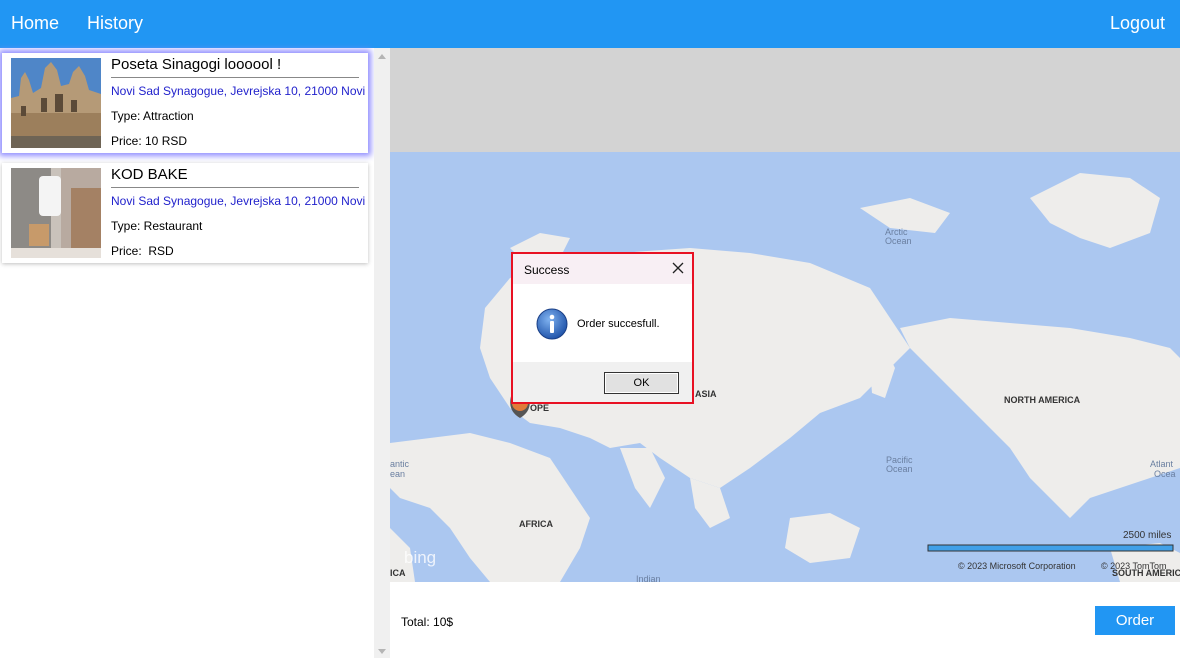 This screenshot has width=1180, height=658. Describe the element at coordinates (1050, 548) in the screenshot. I see `map-scale-bar` at that location.